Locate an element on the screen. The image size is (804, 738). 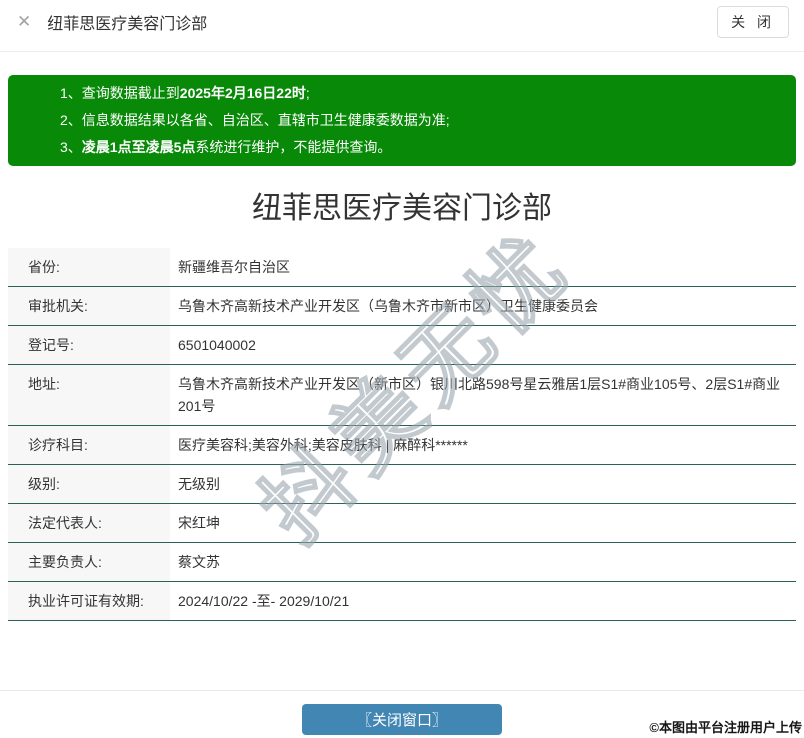
notice-line-text: 信息数据结果以各省、自治区、直辖市卫生健康委数据为准; is located at coordinates (265, 120).